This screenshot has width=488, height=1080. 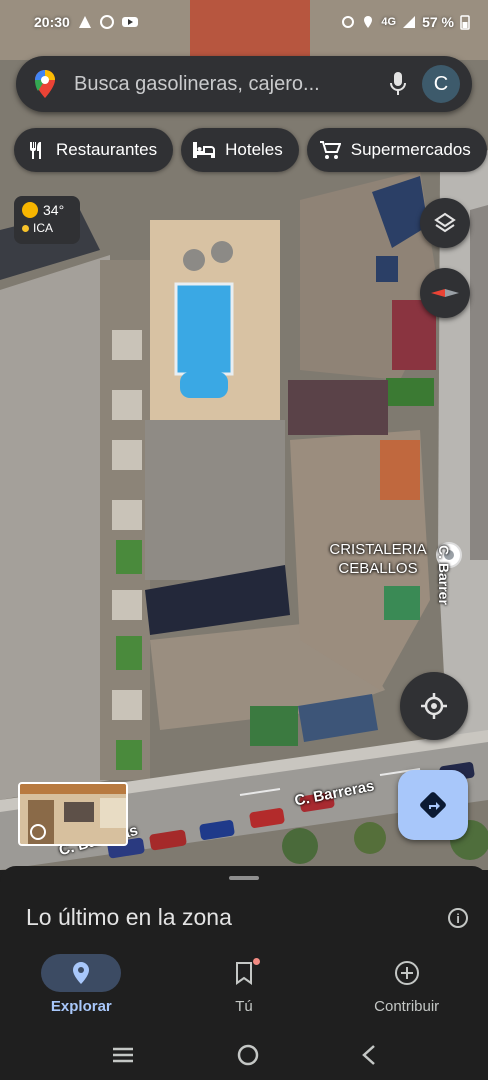 I want to click on cart-icon, so click(x=330, y=150).